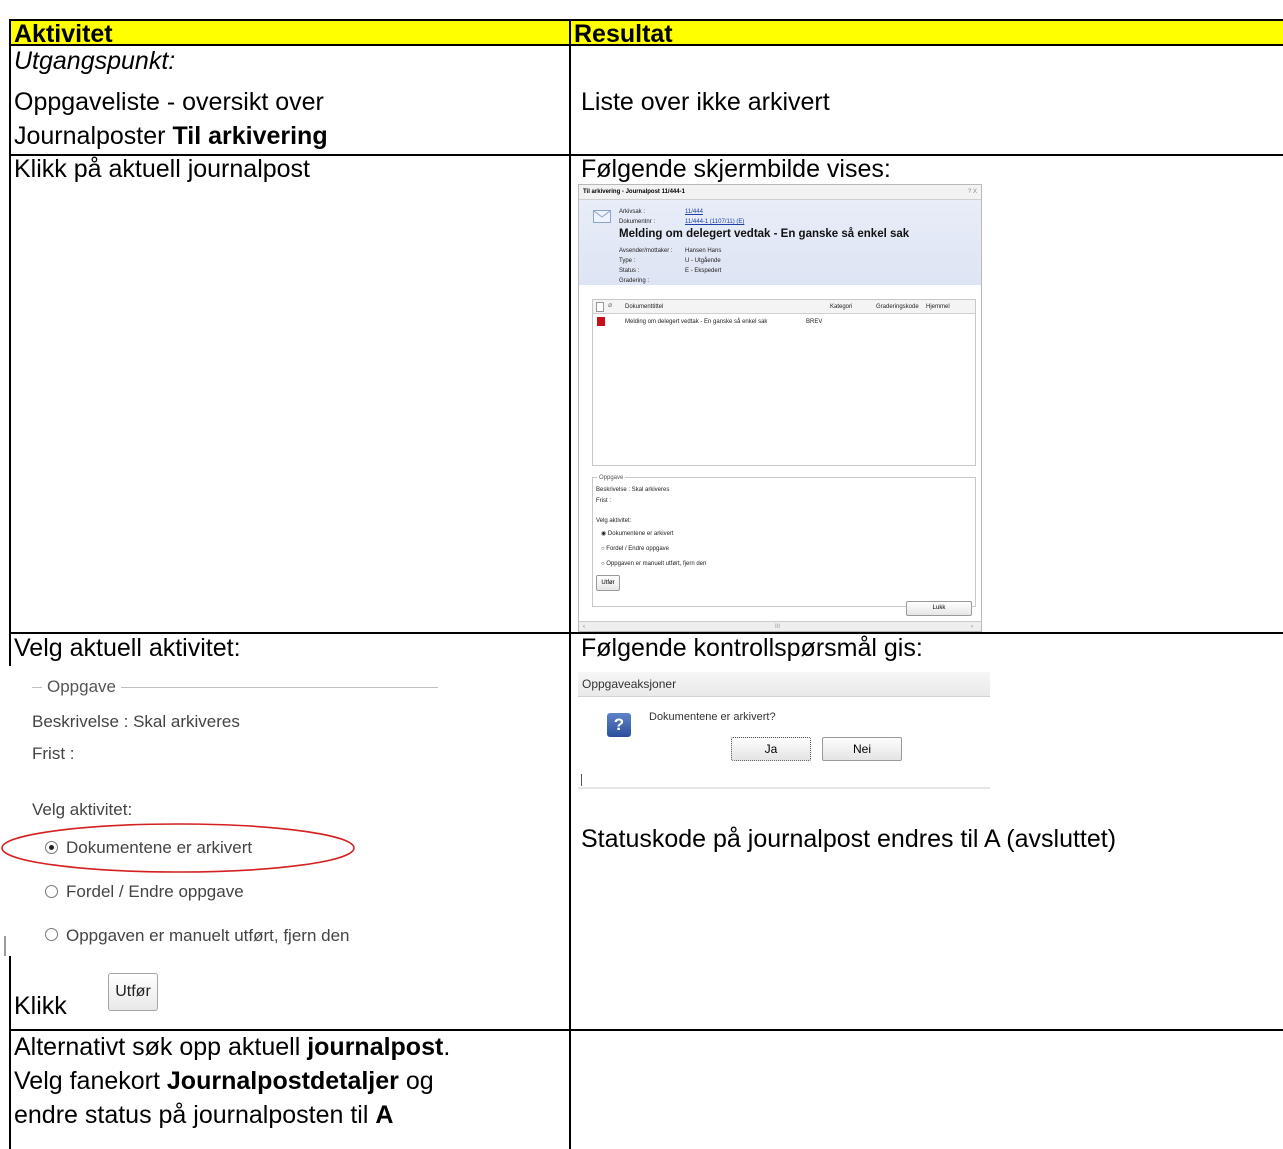 Image resolution: width=1283 pixels, height=1149 pixels. Describe the element at coordinates (133, 992) in the screenshot. I see `utfor-button: Utfør` at that location.